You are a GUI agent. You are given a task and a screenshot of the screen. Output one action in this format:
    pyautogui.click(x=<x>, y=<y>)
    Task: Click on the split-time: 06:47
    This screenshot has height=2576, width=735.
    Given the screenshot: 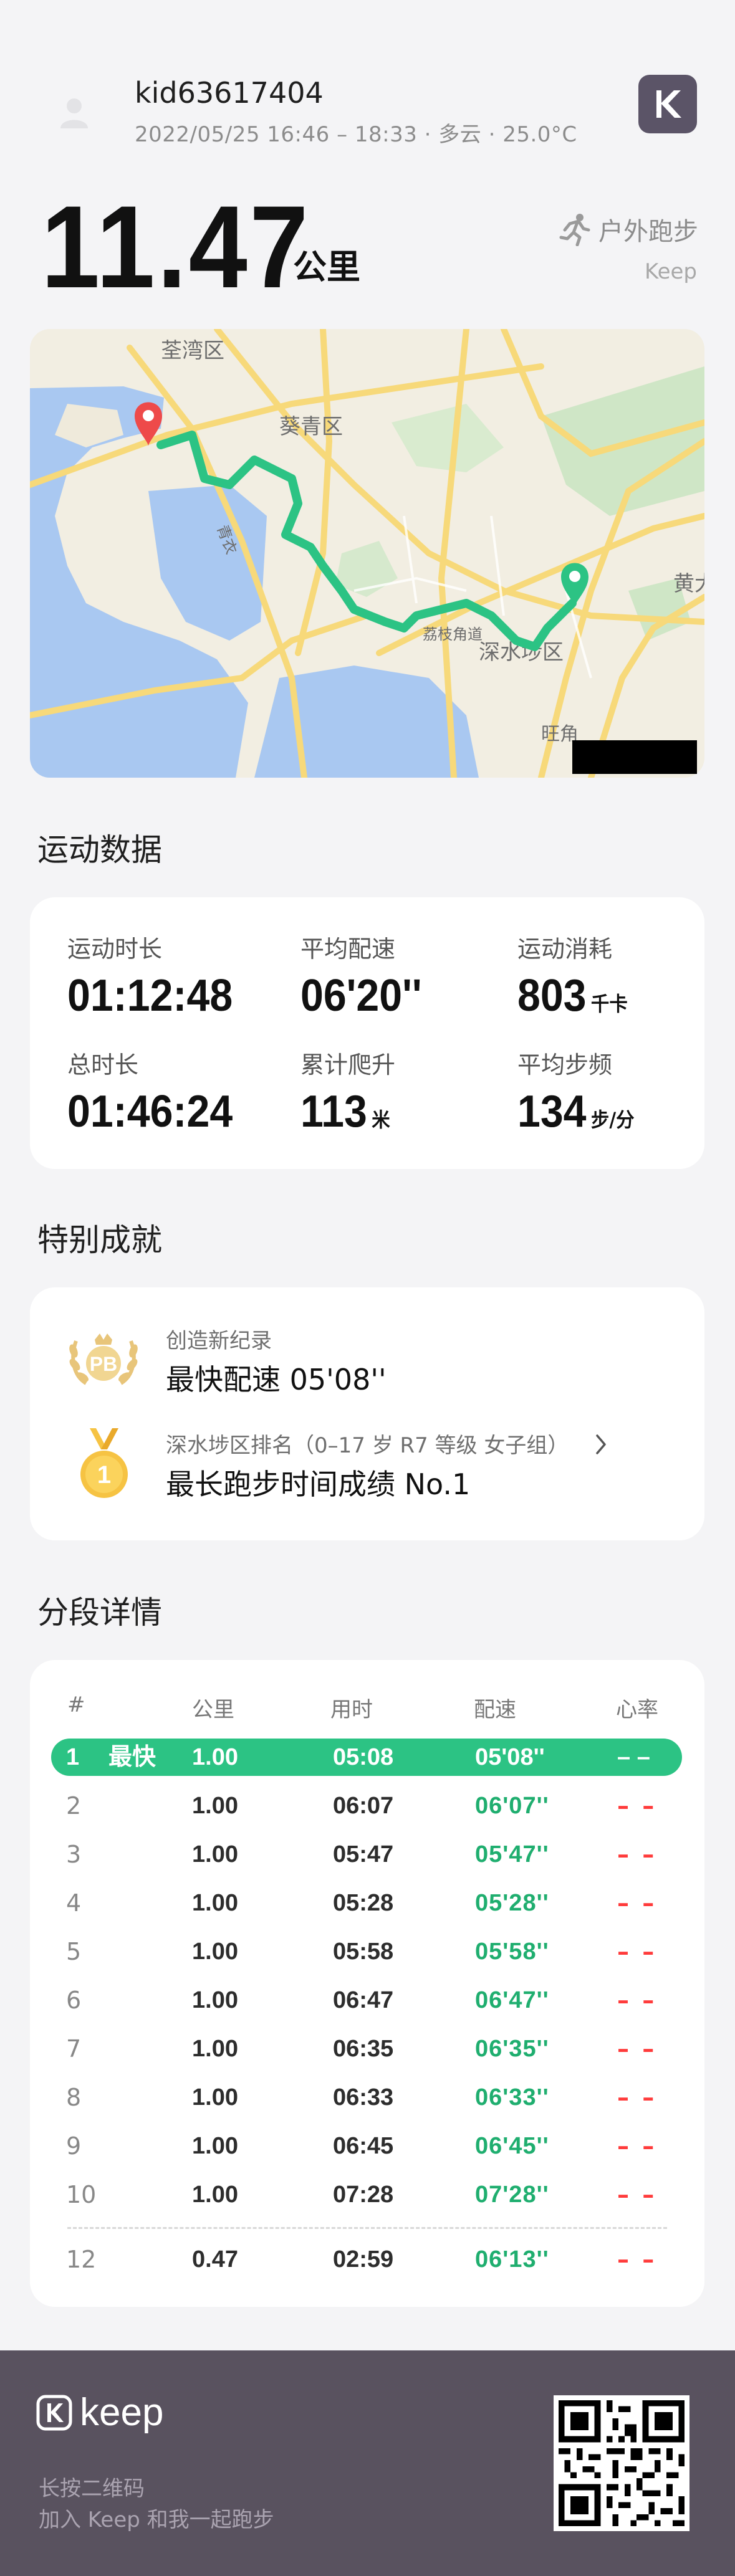 What is the action you would take?
    pyautogui.click(x=363, y=2000)
    